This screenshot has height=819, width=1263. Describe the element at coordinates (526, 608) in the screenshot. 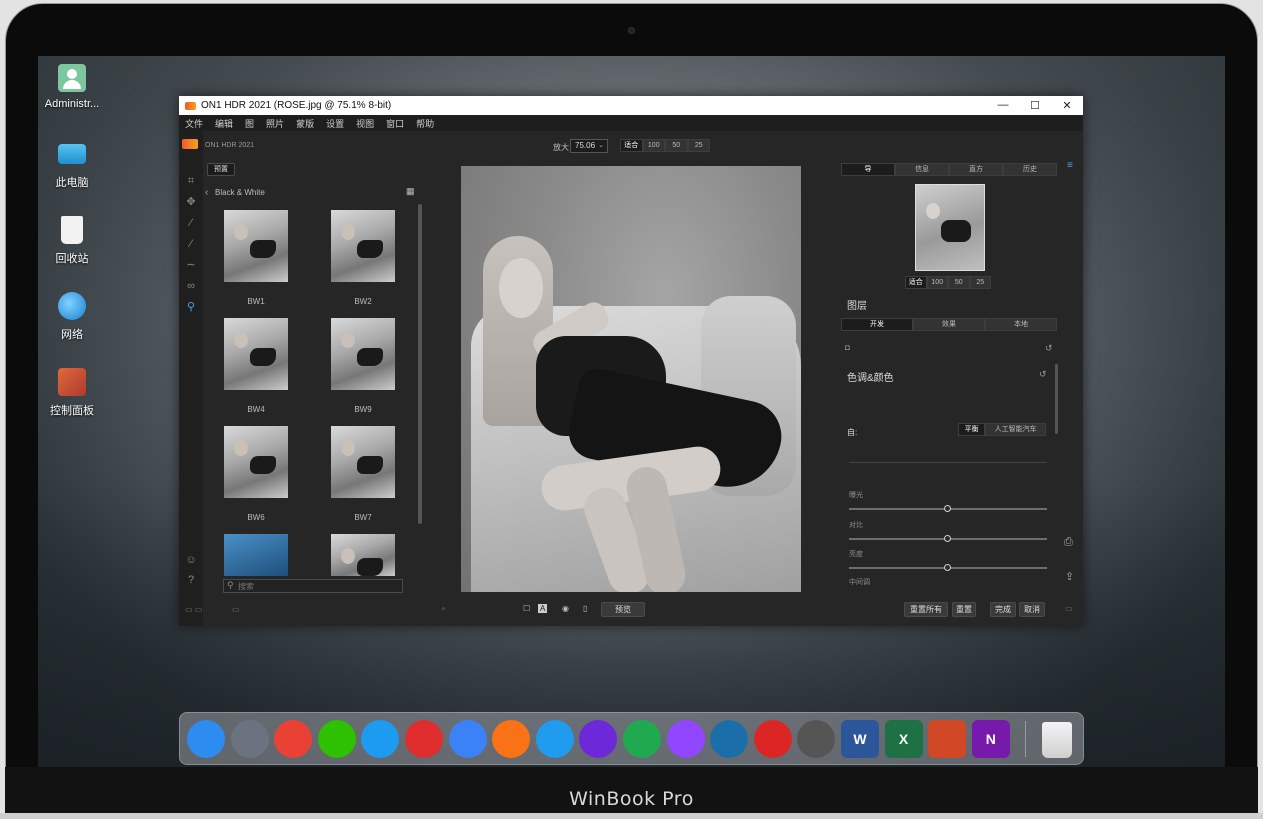

I see `view-mode-icon: ☐` at that location.